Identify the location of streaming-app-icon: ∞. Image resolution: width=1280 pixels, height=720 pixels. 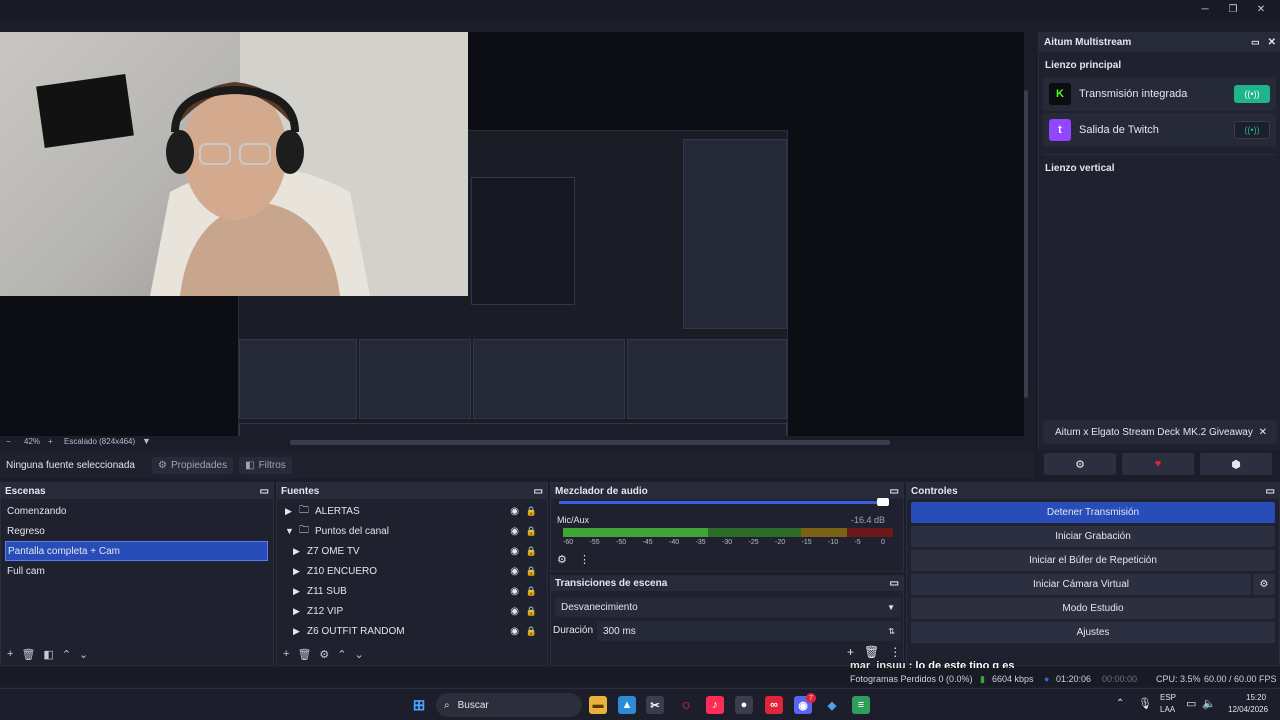
(774, 705).